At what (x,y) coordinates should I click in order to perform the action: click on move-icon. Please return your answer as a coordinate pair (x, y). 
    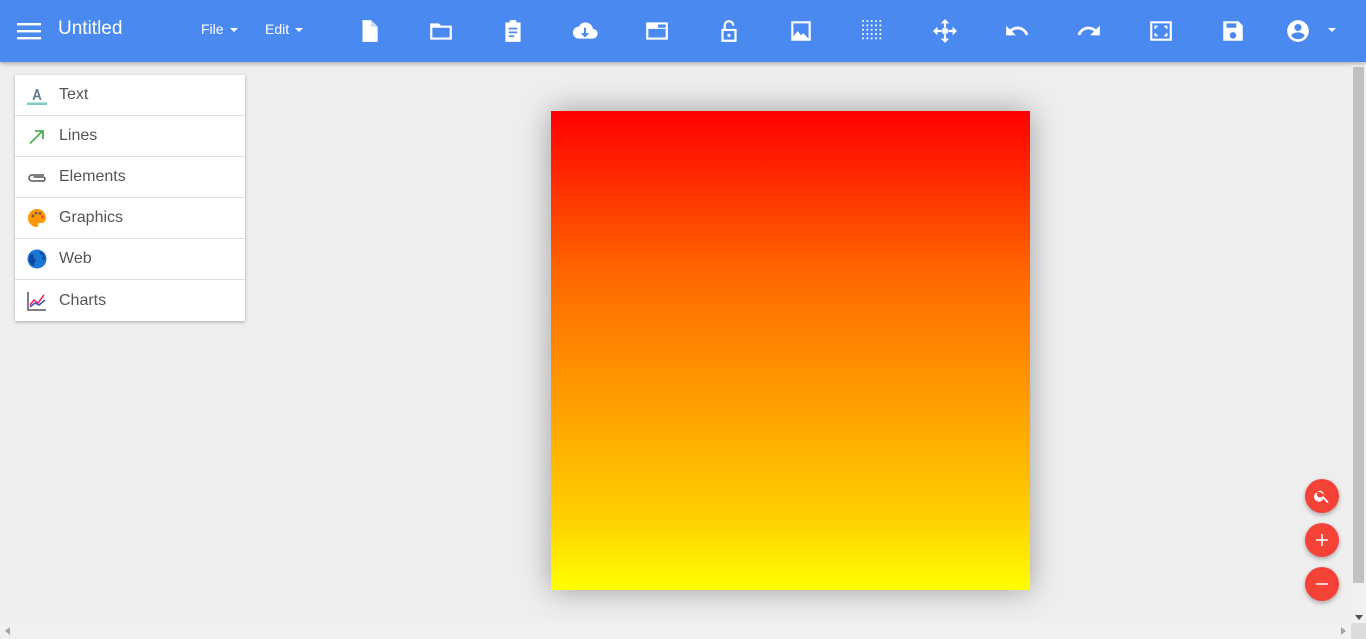
    Looking at the image, I should click on (945, 31).